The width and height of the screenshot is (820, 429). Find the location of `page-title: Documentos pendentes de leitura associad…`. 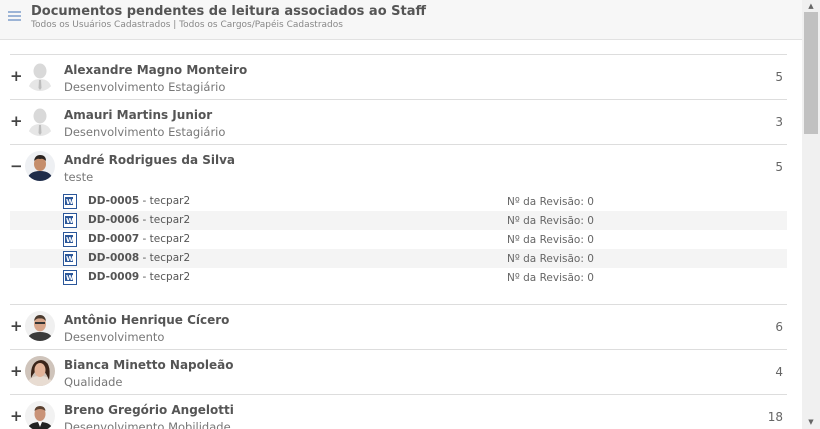

page-title: Documentos pendentes de leitura associad… is located at coordinates (229, 11).